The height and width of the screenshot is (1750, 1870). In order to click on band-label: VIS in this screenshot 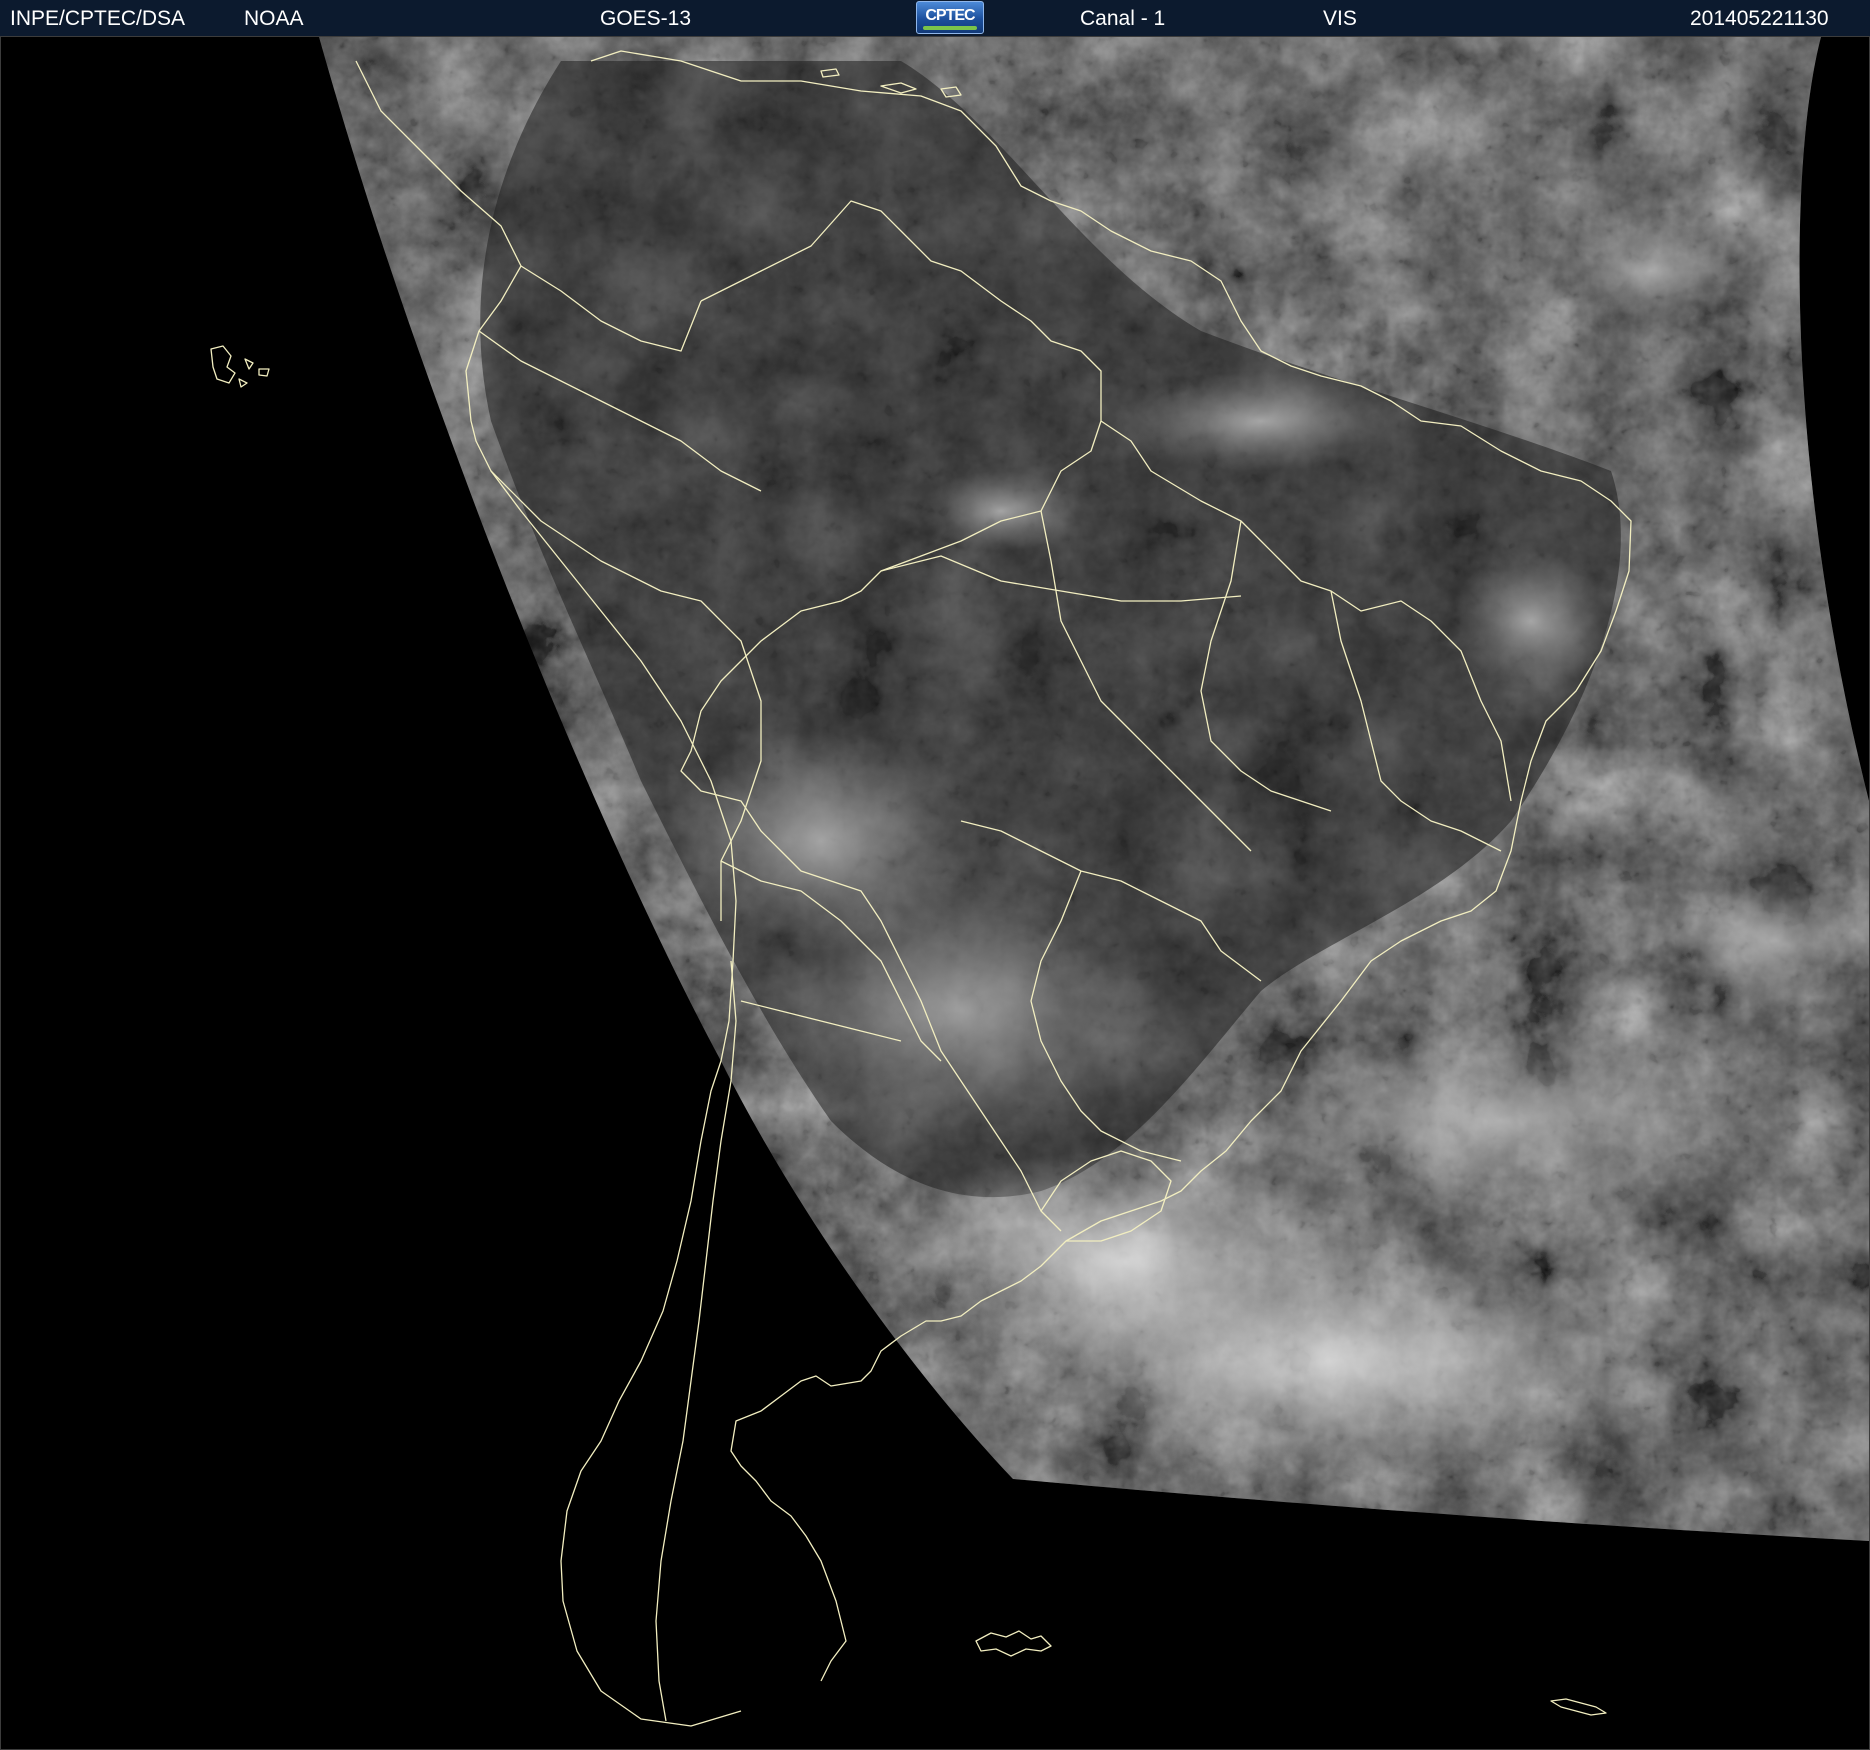, I will do `click(1340, 18)`.